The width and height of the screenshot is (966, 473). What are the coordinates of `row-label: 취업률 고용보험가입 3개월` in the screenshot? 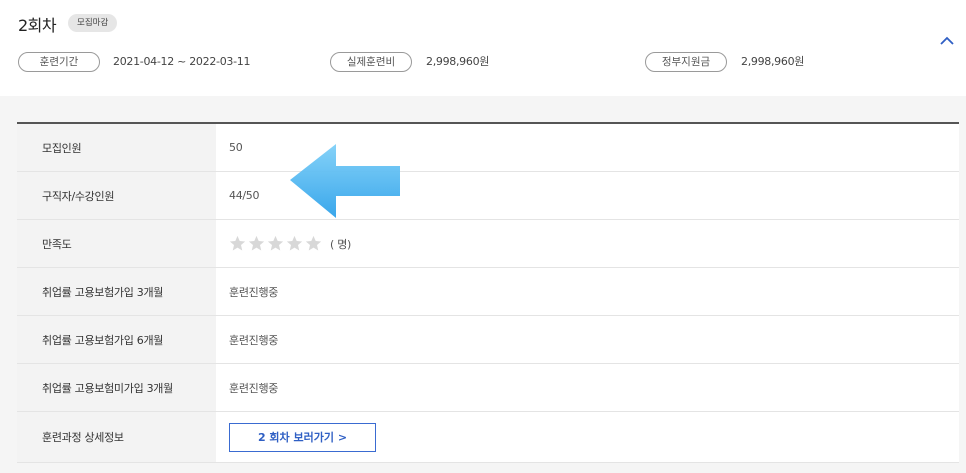 It's located at (116, 291).